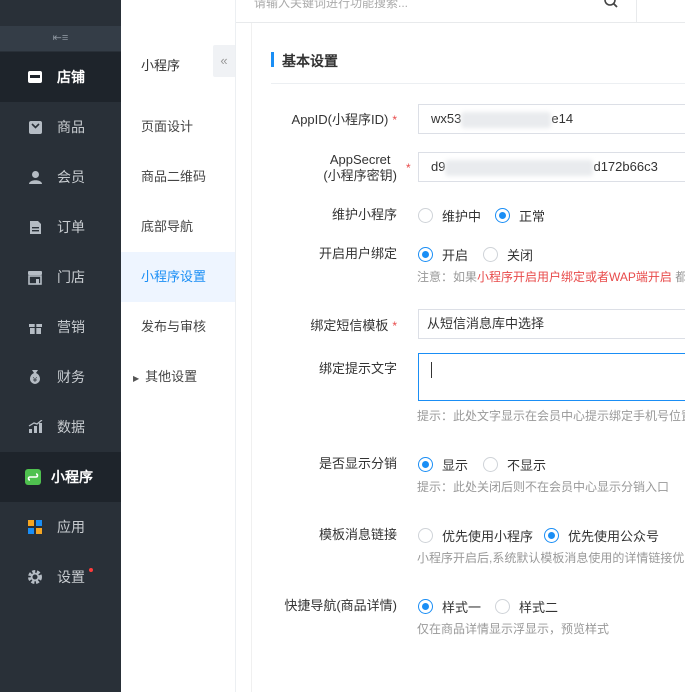 The height and width of the screenshot is (692, 685). What do you see at coordinates (357, 534) in the screenshot?
I see `template-link-label: 模板消息链接` at bounding box center [357, 534].